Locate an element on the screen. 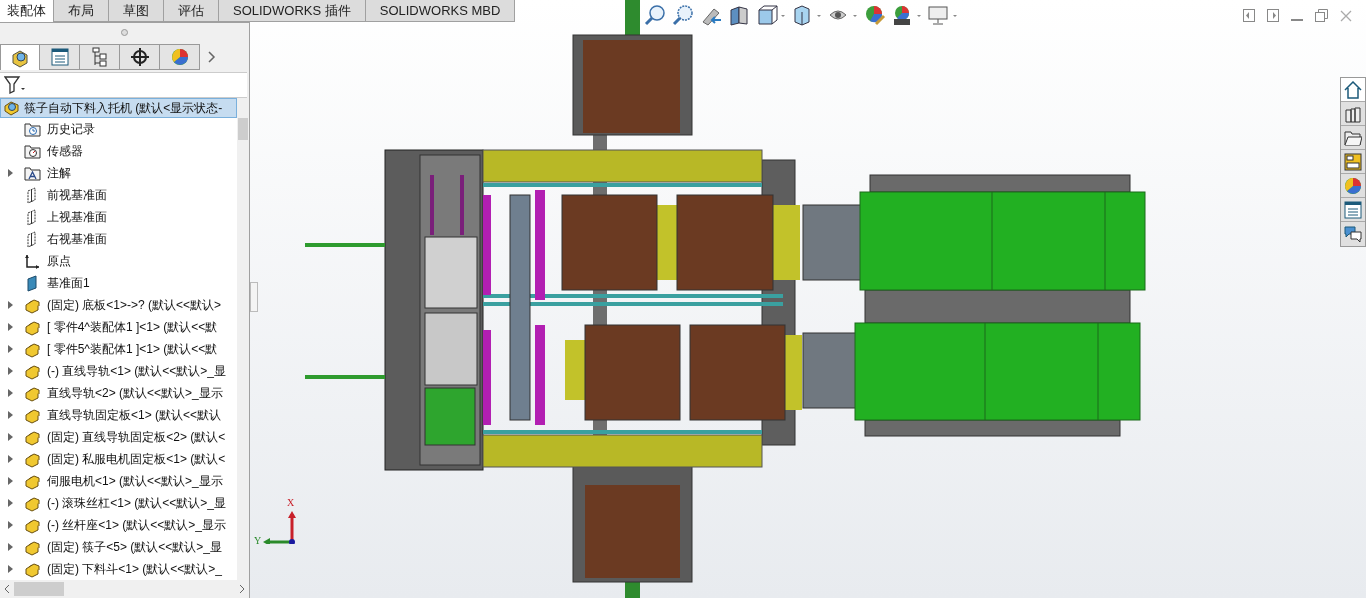 Image resolution: width=1366 pixels, height=598 pixels. list-icon is located at coordinates (1353, 209).